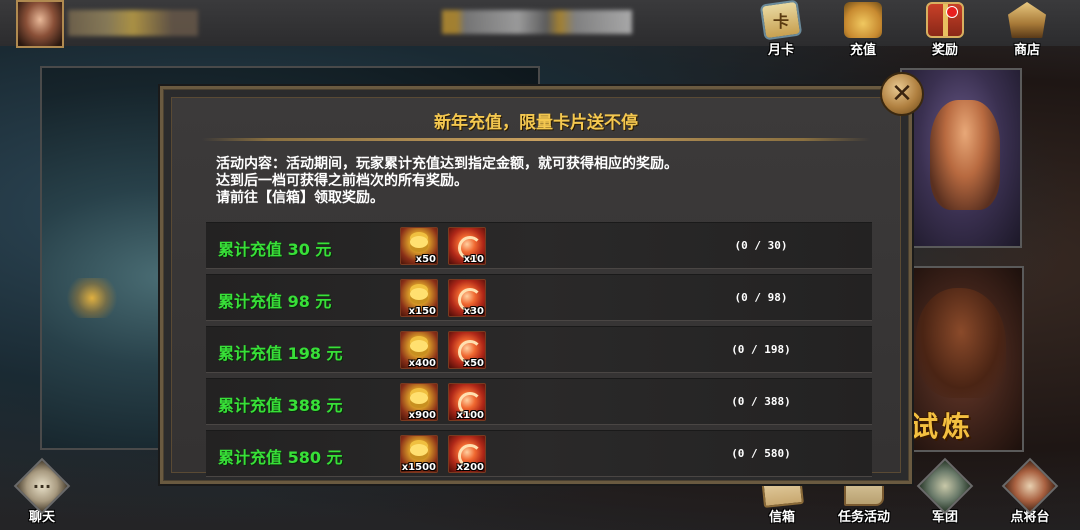 This screenshot has width=1080, height=530. Describe the element at coordinates (280, 457) in the screenshot. I see `tier-label: 累计充值 580 元` at that location.